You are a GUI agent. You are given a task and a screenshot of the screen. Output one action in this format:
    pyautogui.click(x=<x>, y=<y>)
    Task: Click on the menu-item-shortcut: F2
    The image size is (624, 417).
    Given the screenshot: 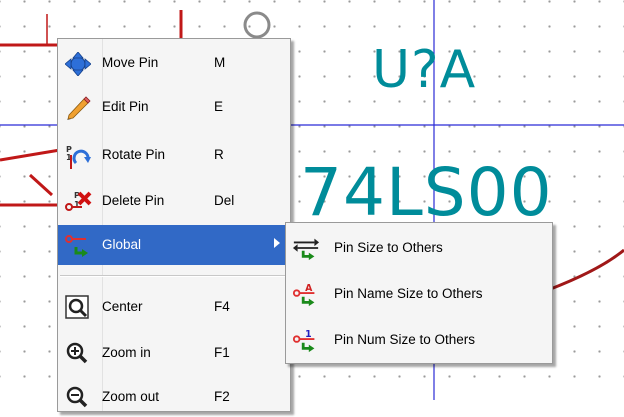 What is the action you would take?
    pyautogui.click(x=222, y=396)
    